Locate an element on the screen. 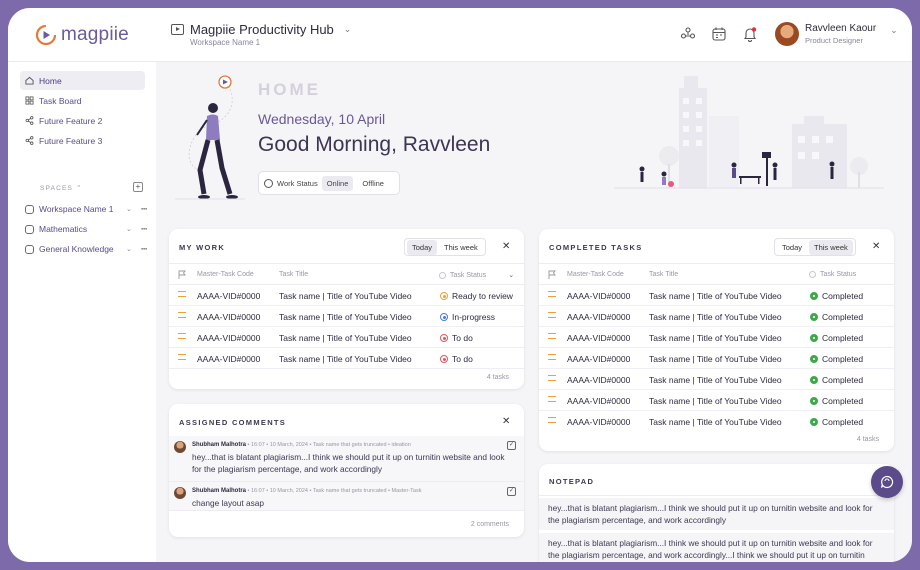  chat-icon is located at coordinates (887, 482).